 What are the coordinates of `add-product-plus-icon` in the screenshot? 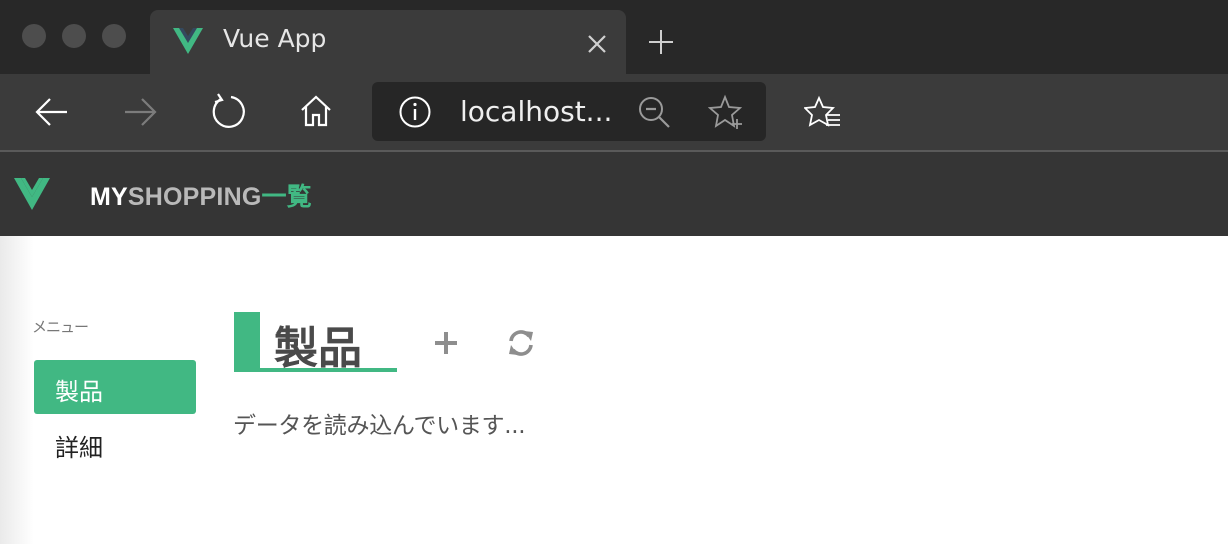 It's located at (446, 343).